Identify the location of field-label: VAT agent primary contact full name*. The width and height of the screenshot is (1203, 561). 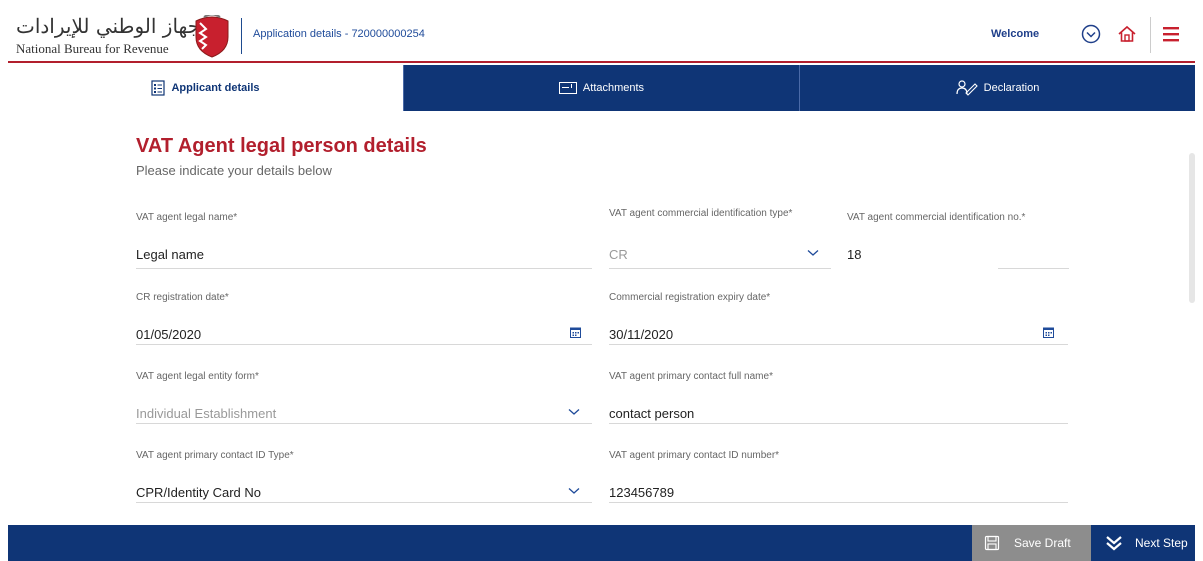
(691, 376).